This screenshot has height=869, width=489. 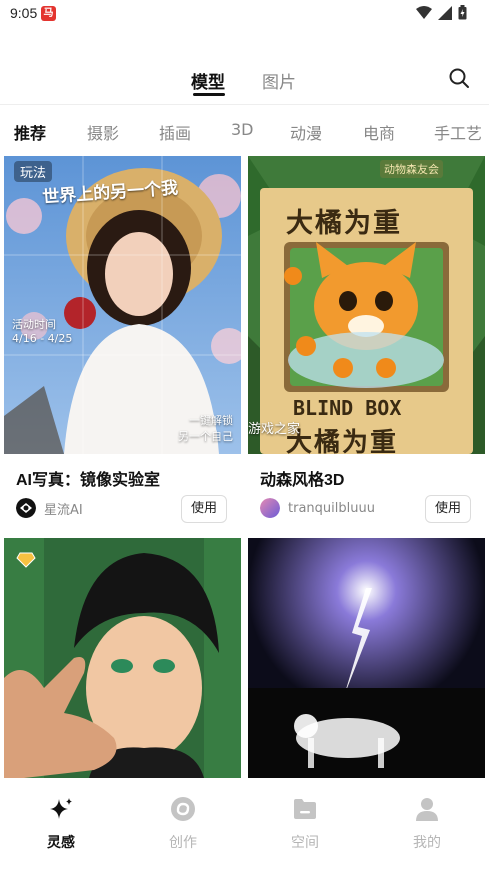 I want to click on sign-text: 动物森友会, so click(x=411, y=169).